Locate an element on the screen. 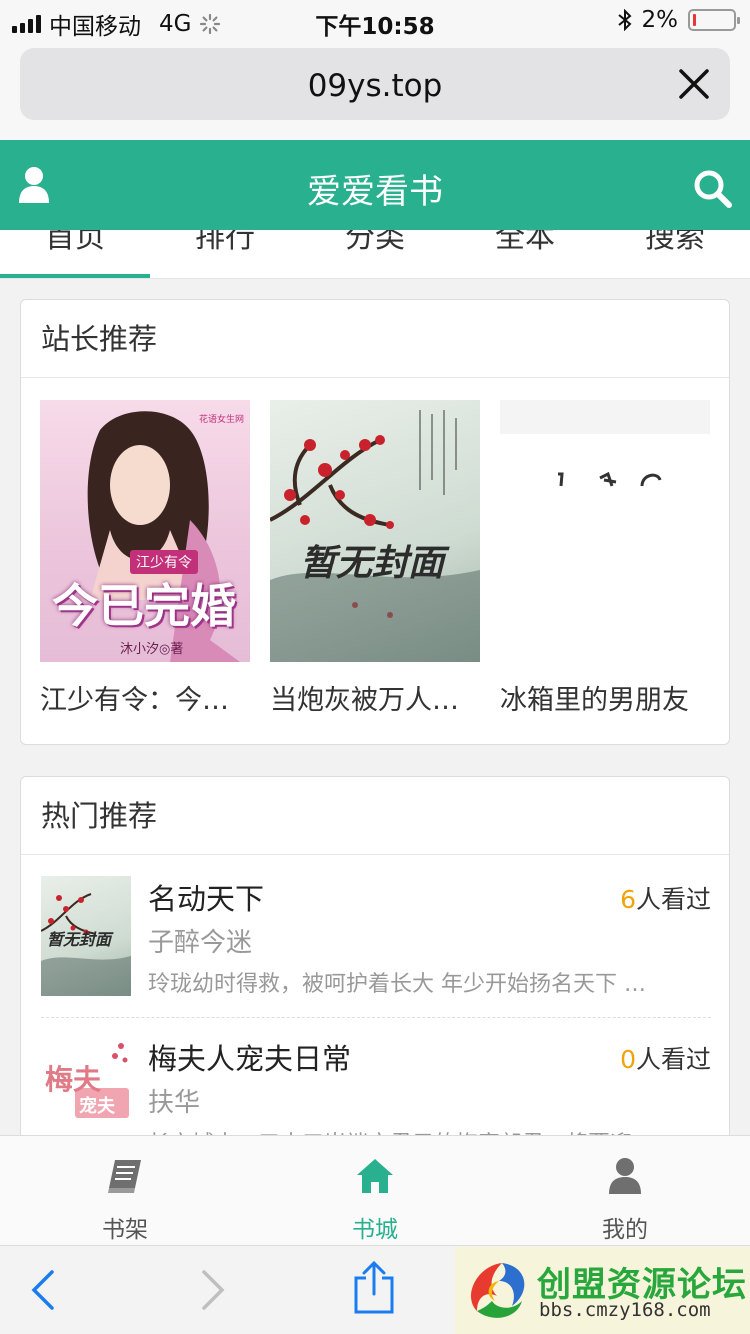 Image resolution: width=750 pixels, height=1334 pixels. share-icon is located at coordinates (374, 1288).